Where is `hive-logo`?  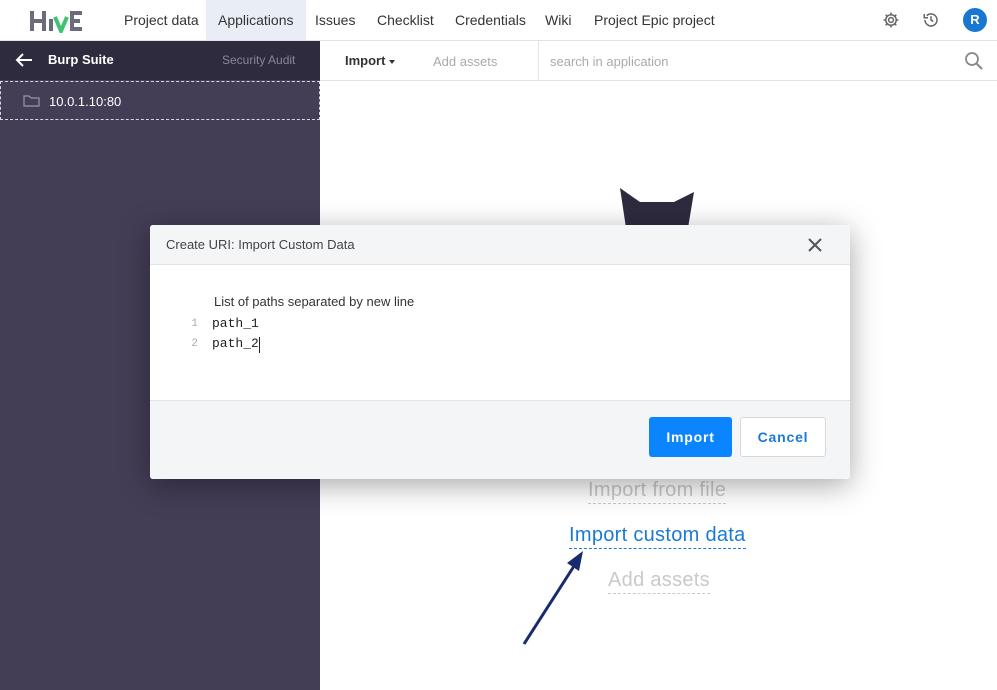
hive-logo is located at coordinates (58, 21).